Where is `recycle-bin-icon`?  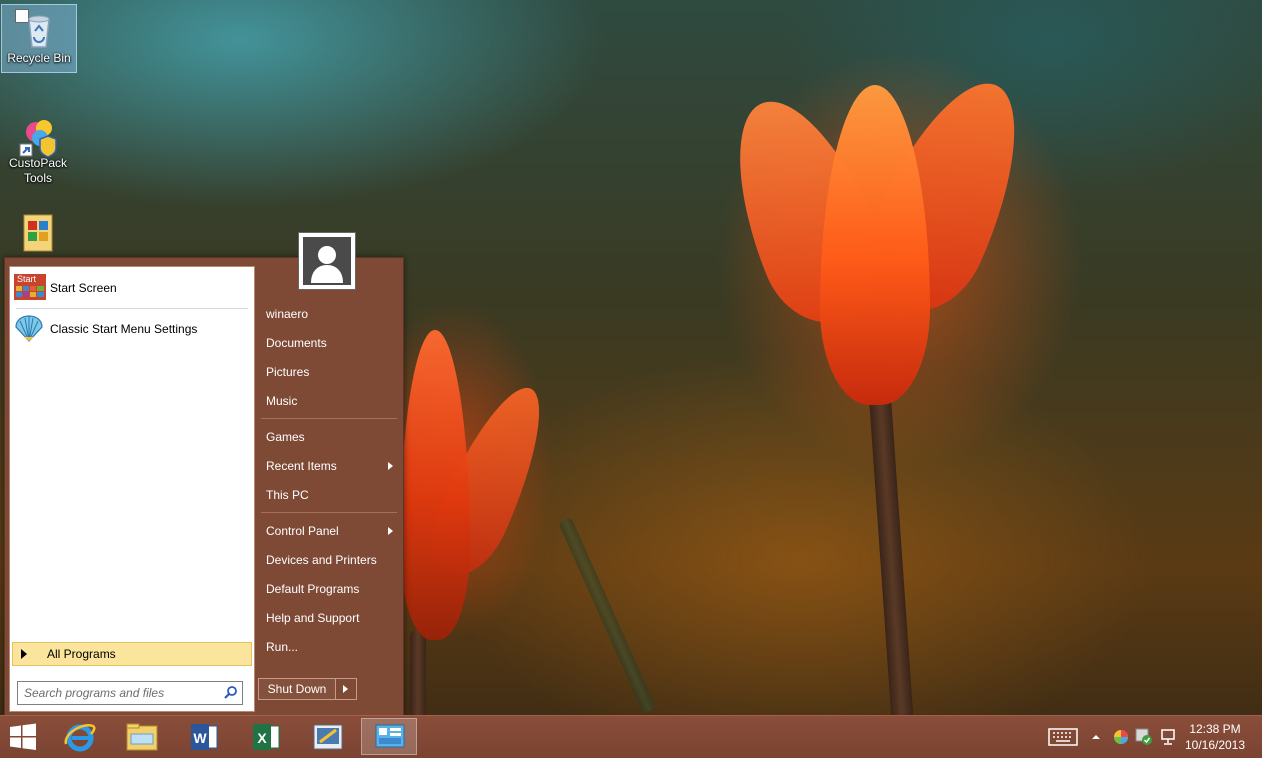 recycle-bin-icon is located at coordinates (39, 29).